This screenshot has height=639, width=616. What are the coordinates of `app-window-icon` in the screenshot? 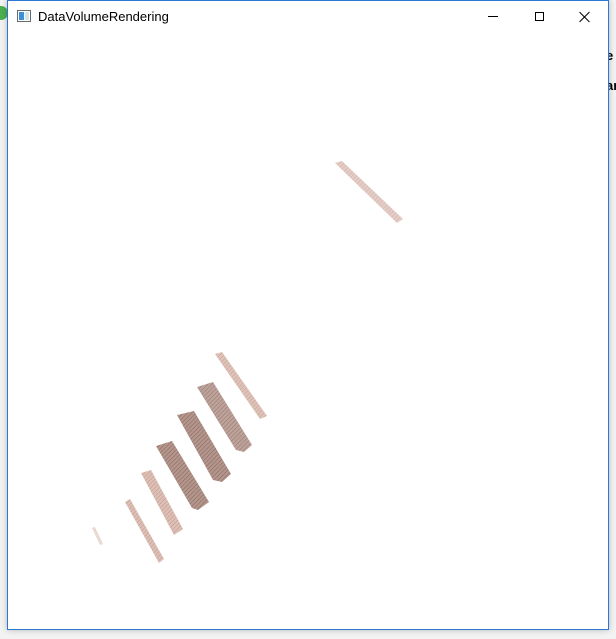 It's located at (24, 16).